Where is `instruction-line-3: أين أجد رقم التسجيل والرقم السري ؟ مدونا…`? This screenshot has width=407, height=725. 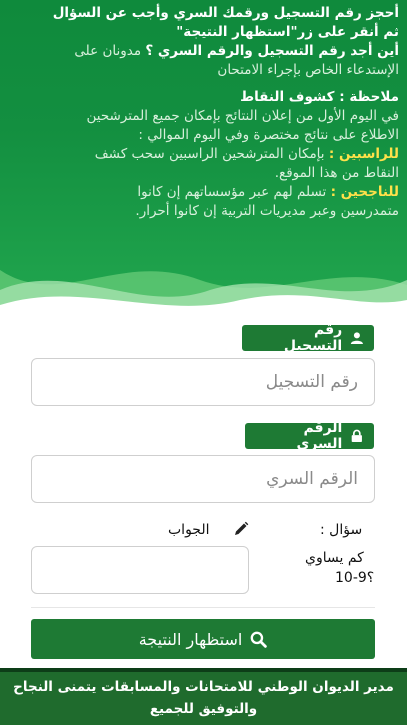 instruction-line-3: أين أجد رقم التسجيل والرقم السري ؟ مدونا… is located at coordinates (203, 51).